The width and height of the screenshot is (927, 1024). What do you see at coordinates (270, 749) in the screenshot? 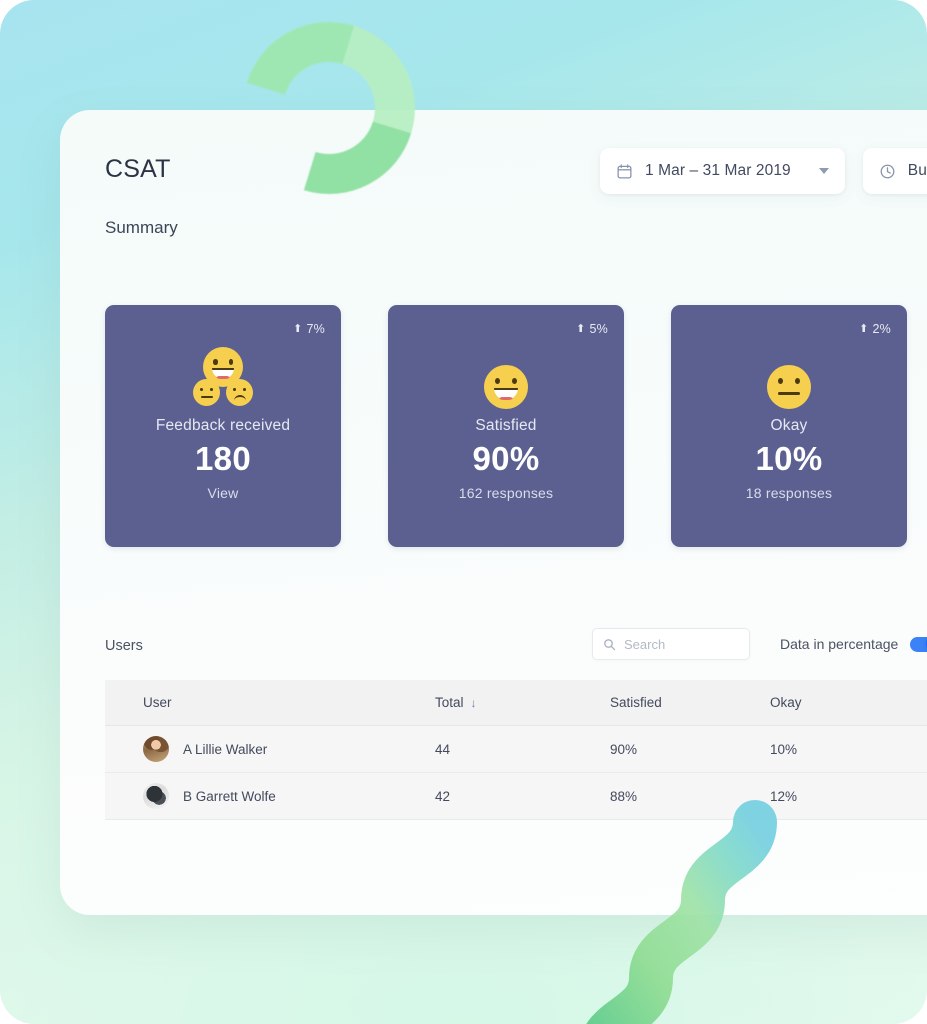
I see `cell-user: A Lillie Walker` at bounding box center [270, 749].